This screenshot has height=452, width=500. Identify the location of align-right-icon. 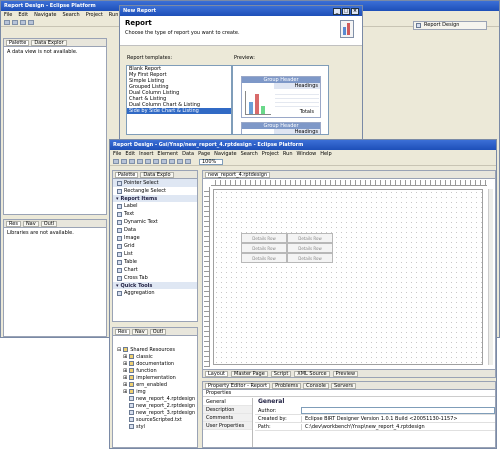
(188, 161).